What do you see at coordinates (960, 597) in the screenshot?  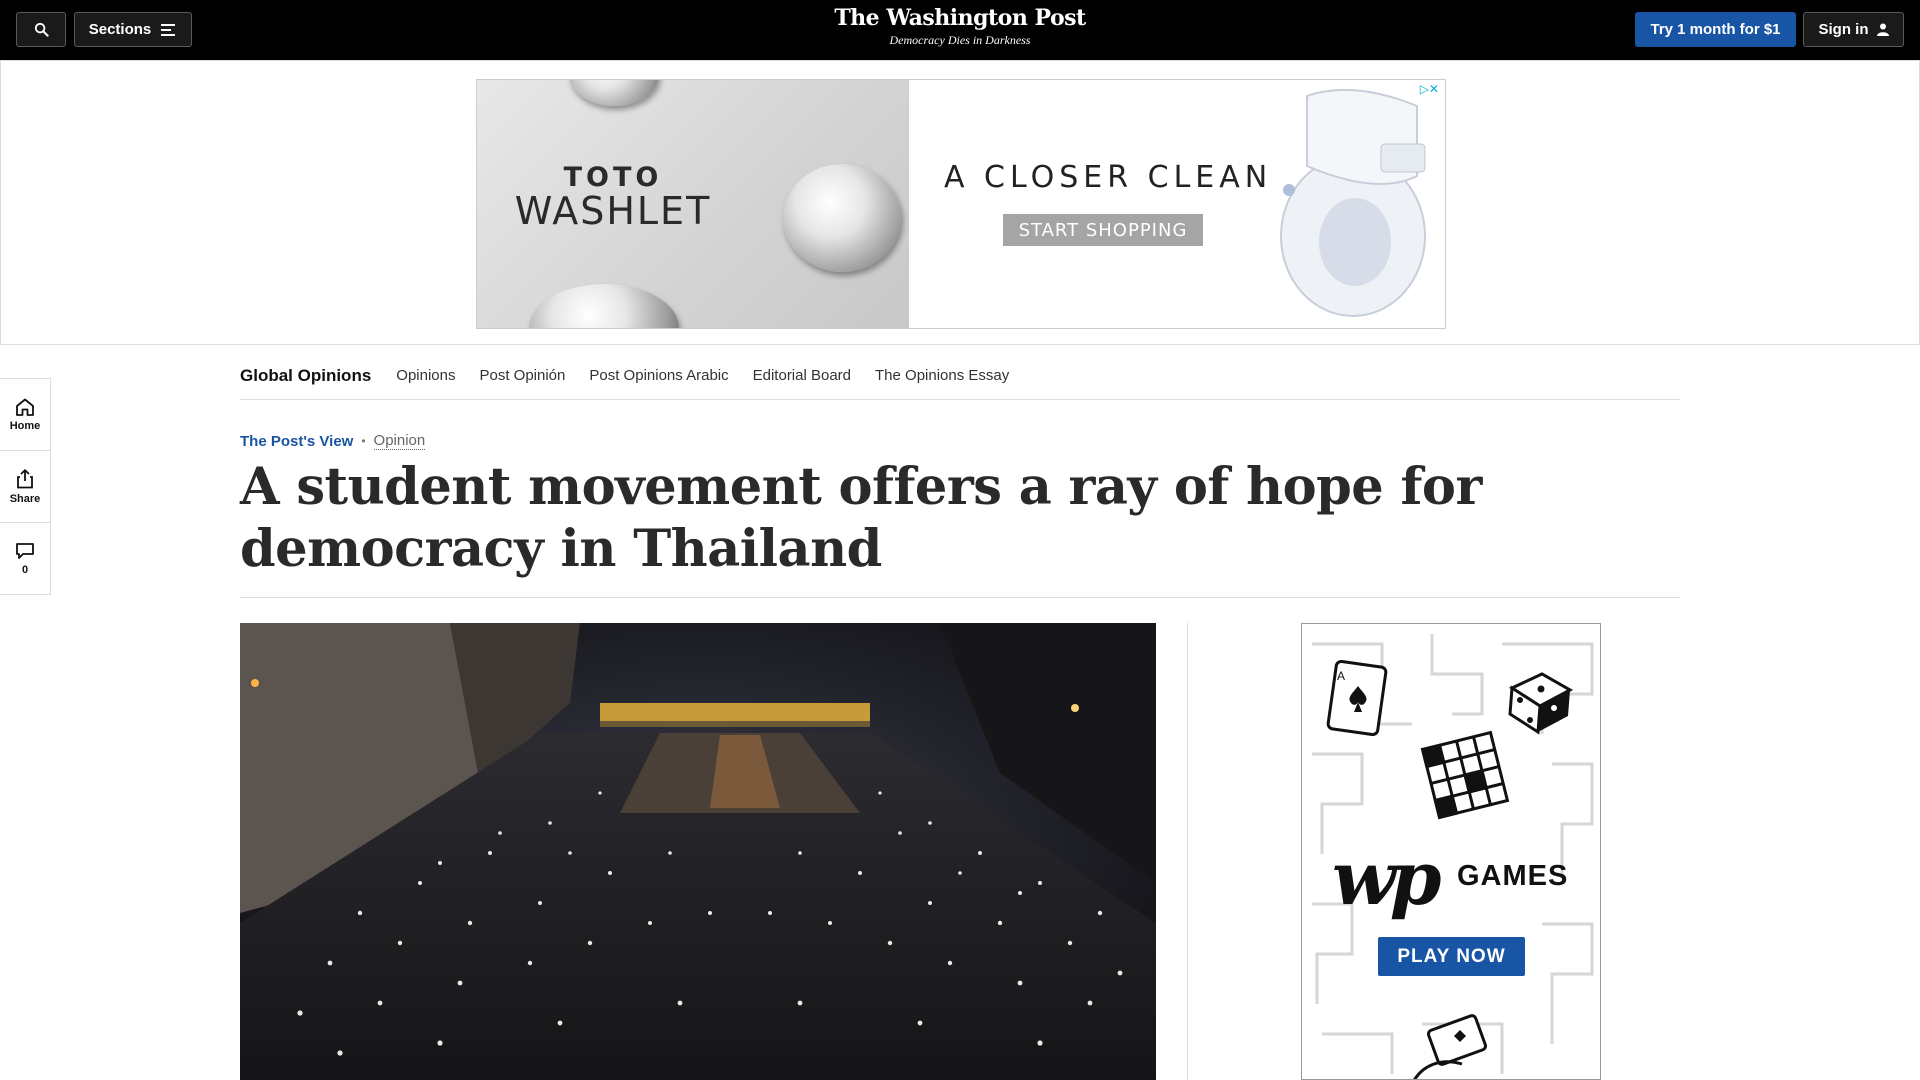 I see `headline-divider` at bounding box center [960, 597].